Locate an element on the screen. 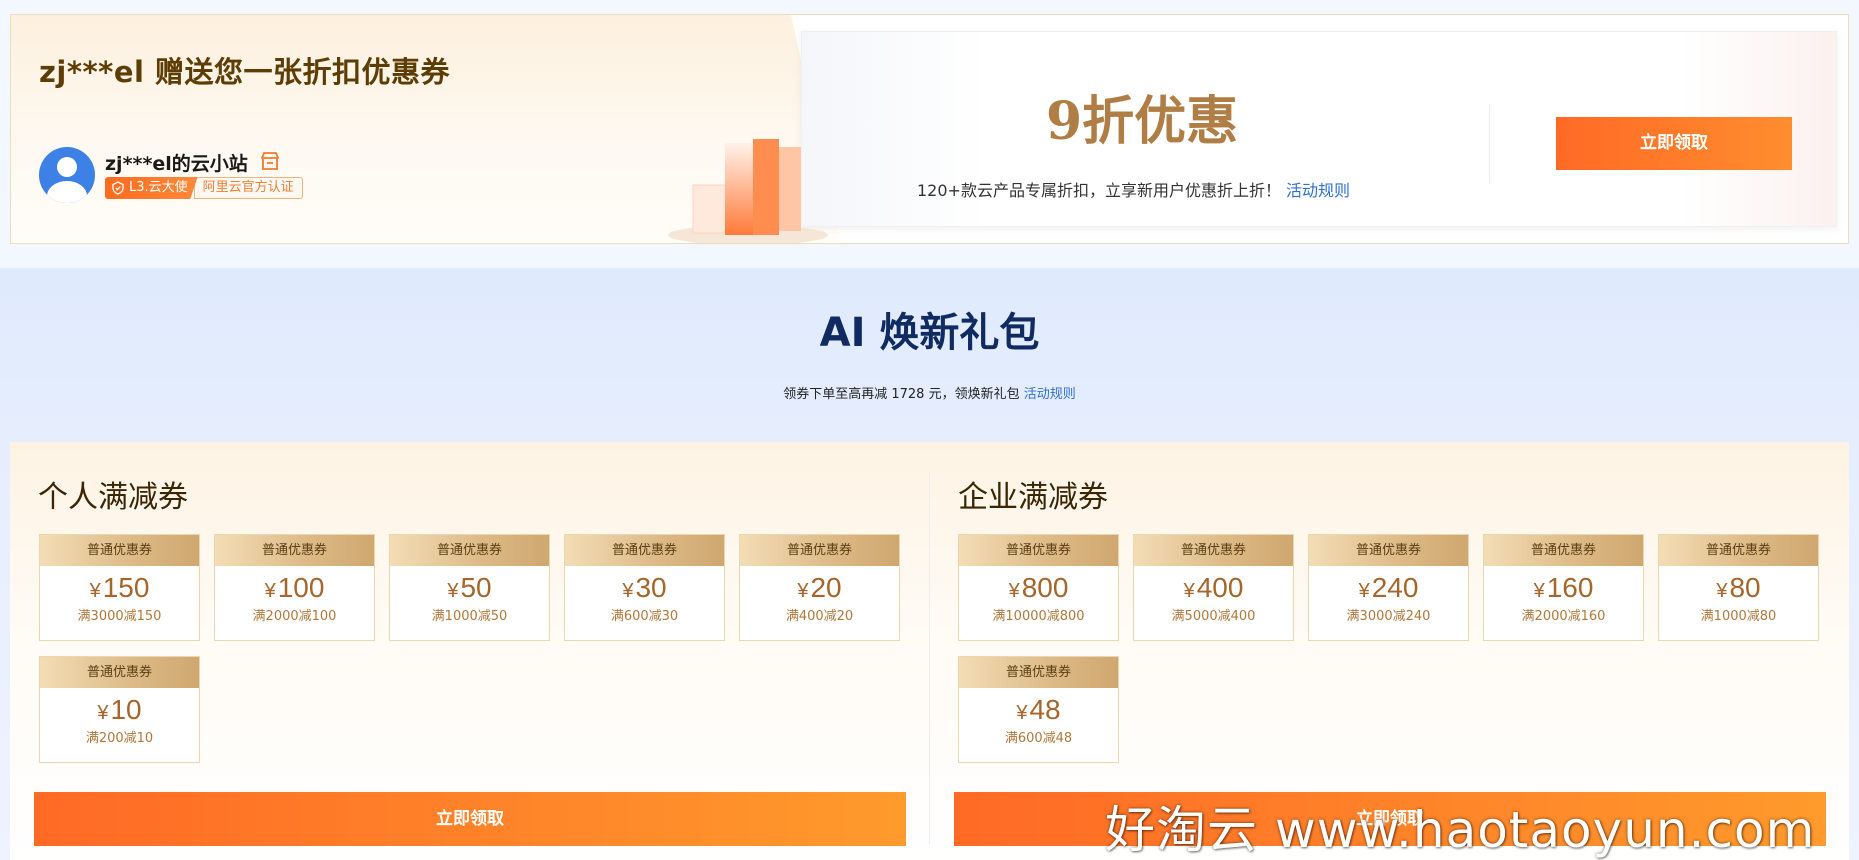 The image size is (1859, 860). coupon-amount: ¥800 is located at coordinates (1038, 588).